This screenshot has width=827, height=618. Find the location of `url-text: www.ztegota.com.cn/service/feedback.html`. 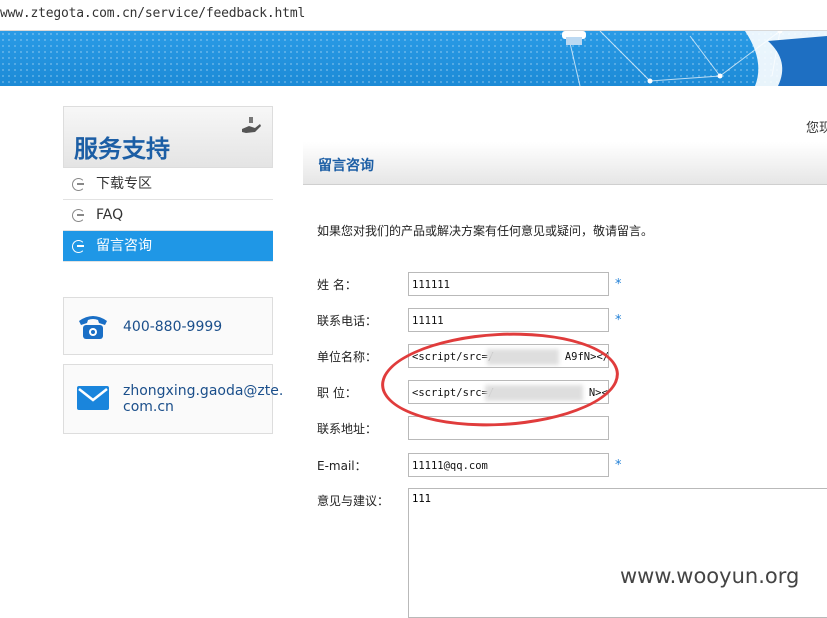

url-text: www.ztegota.com.cn/service/feedback.html is located at coordinates (152, 13).